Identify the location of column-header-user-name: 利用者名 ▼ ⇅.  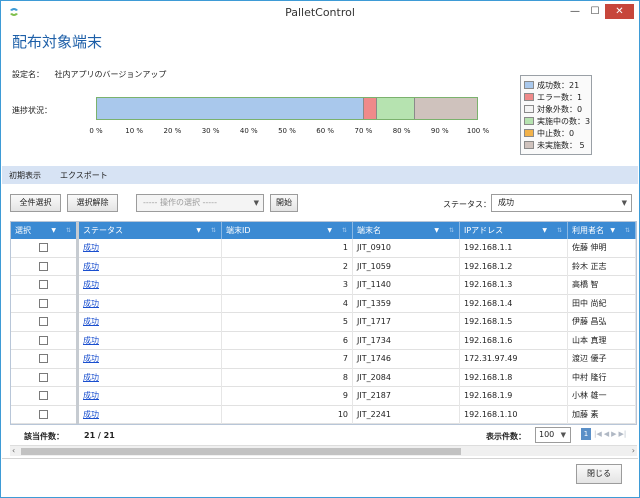
(602, 230).